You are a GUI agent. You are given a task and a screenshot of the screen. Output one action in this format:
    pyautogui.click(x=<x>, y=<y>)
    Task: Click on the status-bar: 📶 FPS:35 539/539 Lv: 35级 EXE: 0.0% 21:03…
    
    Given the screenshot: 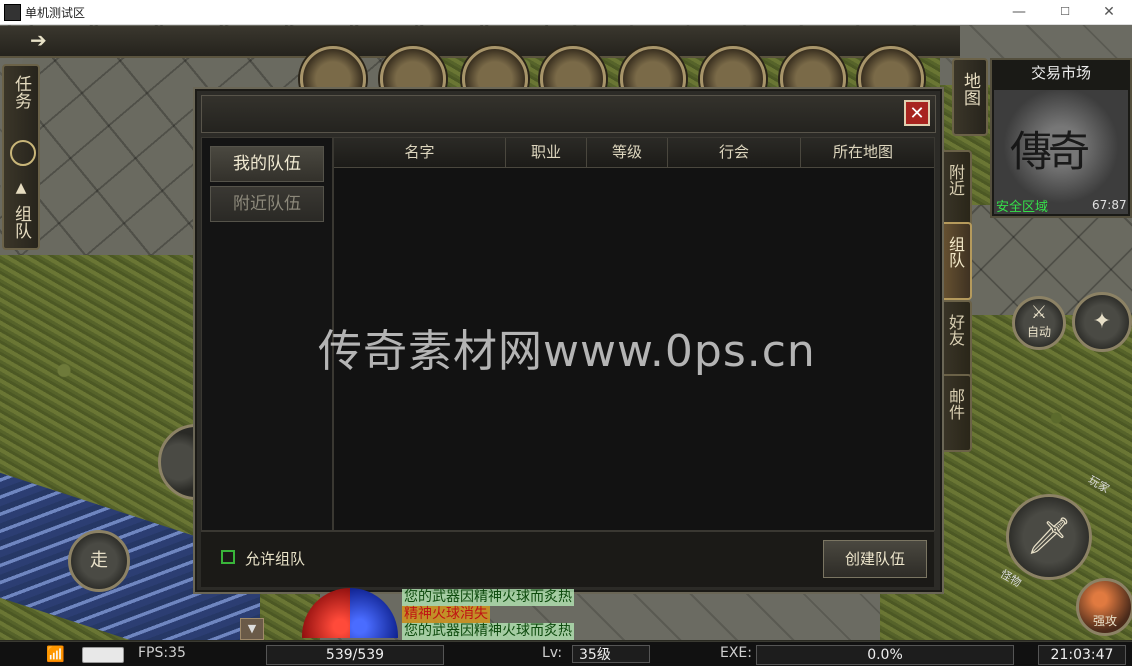 What is the action you would take?
    pyautogui.click(x=566, y=653)
    